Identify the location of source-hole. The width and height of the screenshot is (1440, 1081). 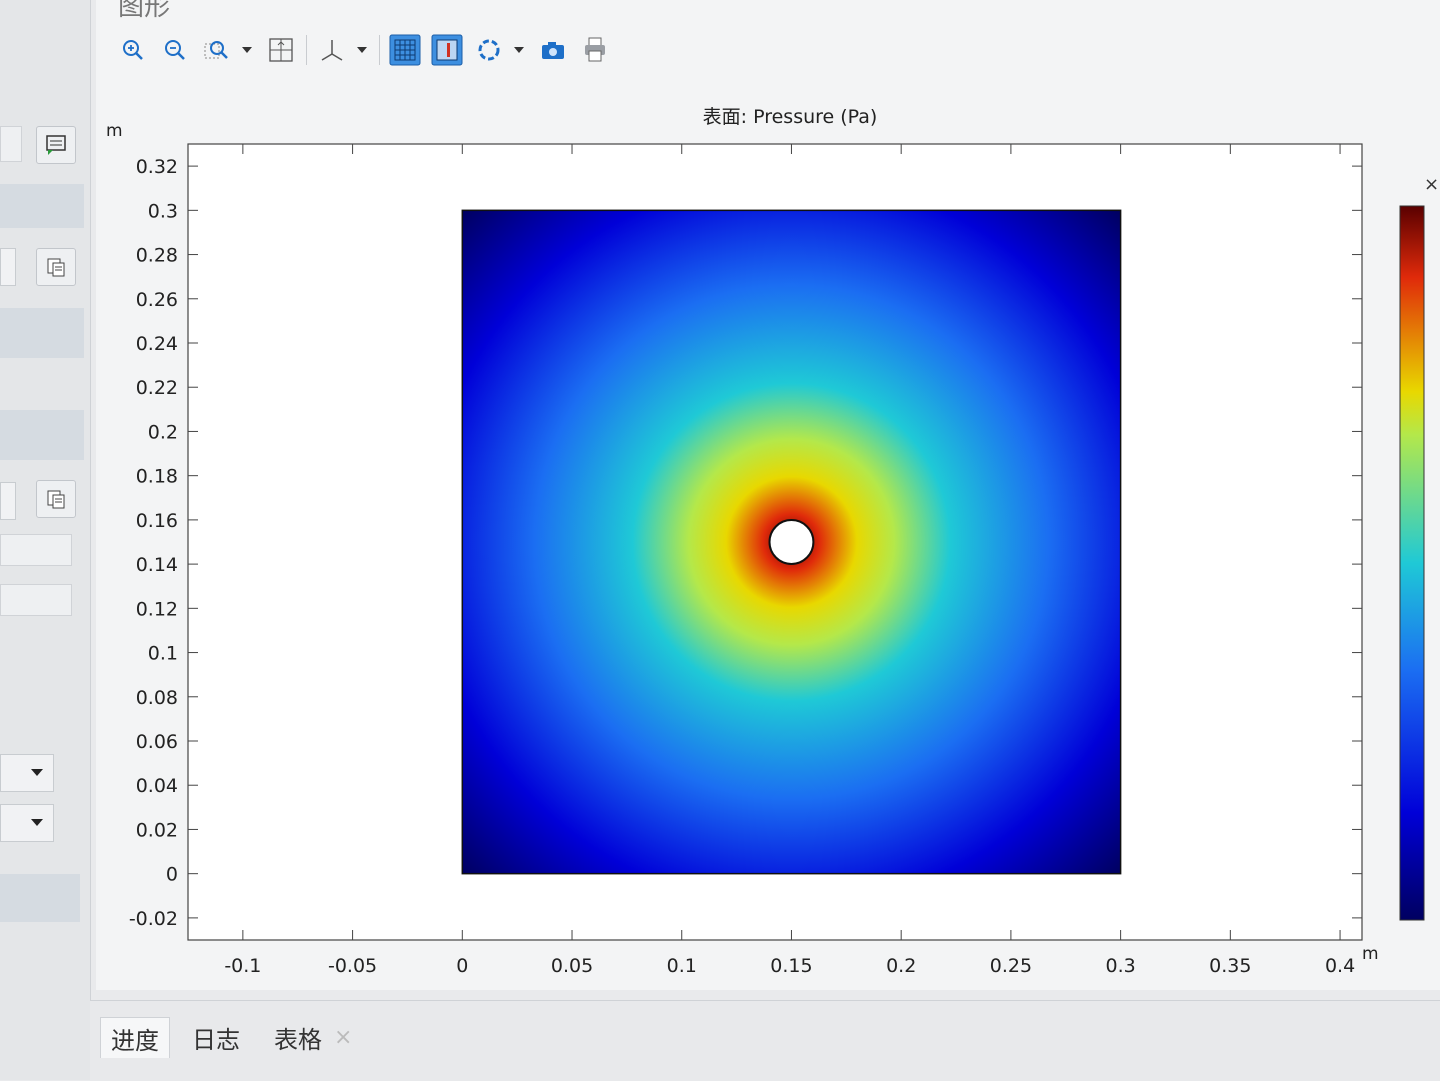
(791, 542).